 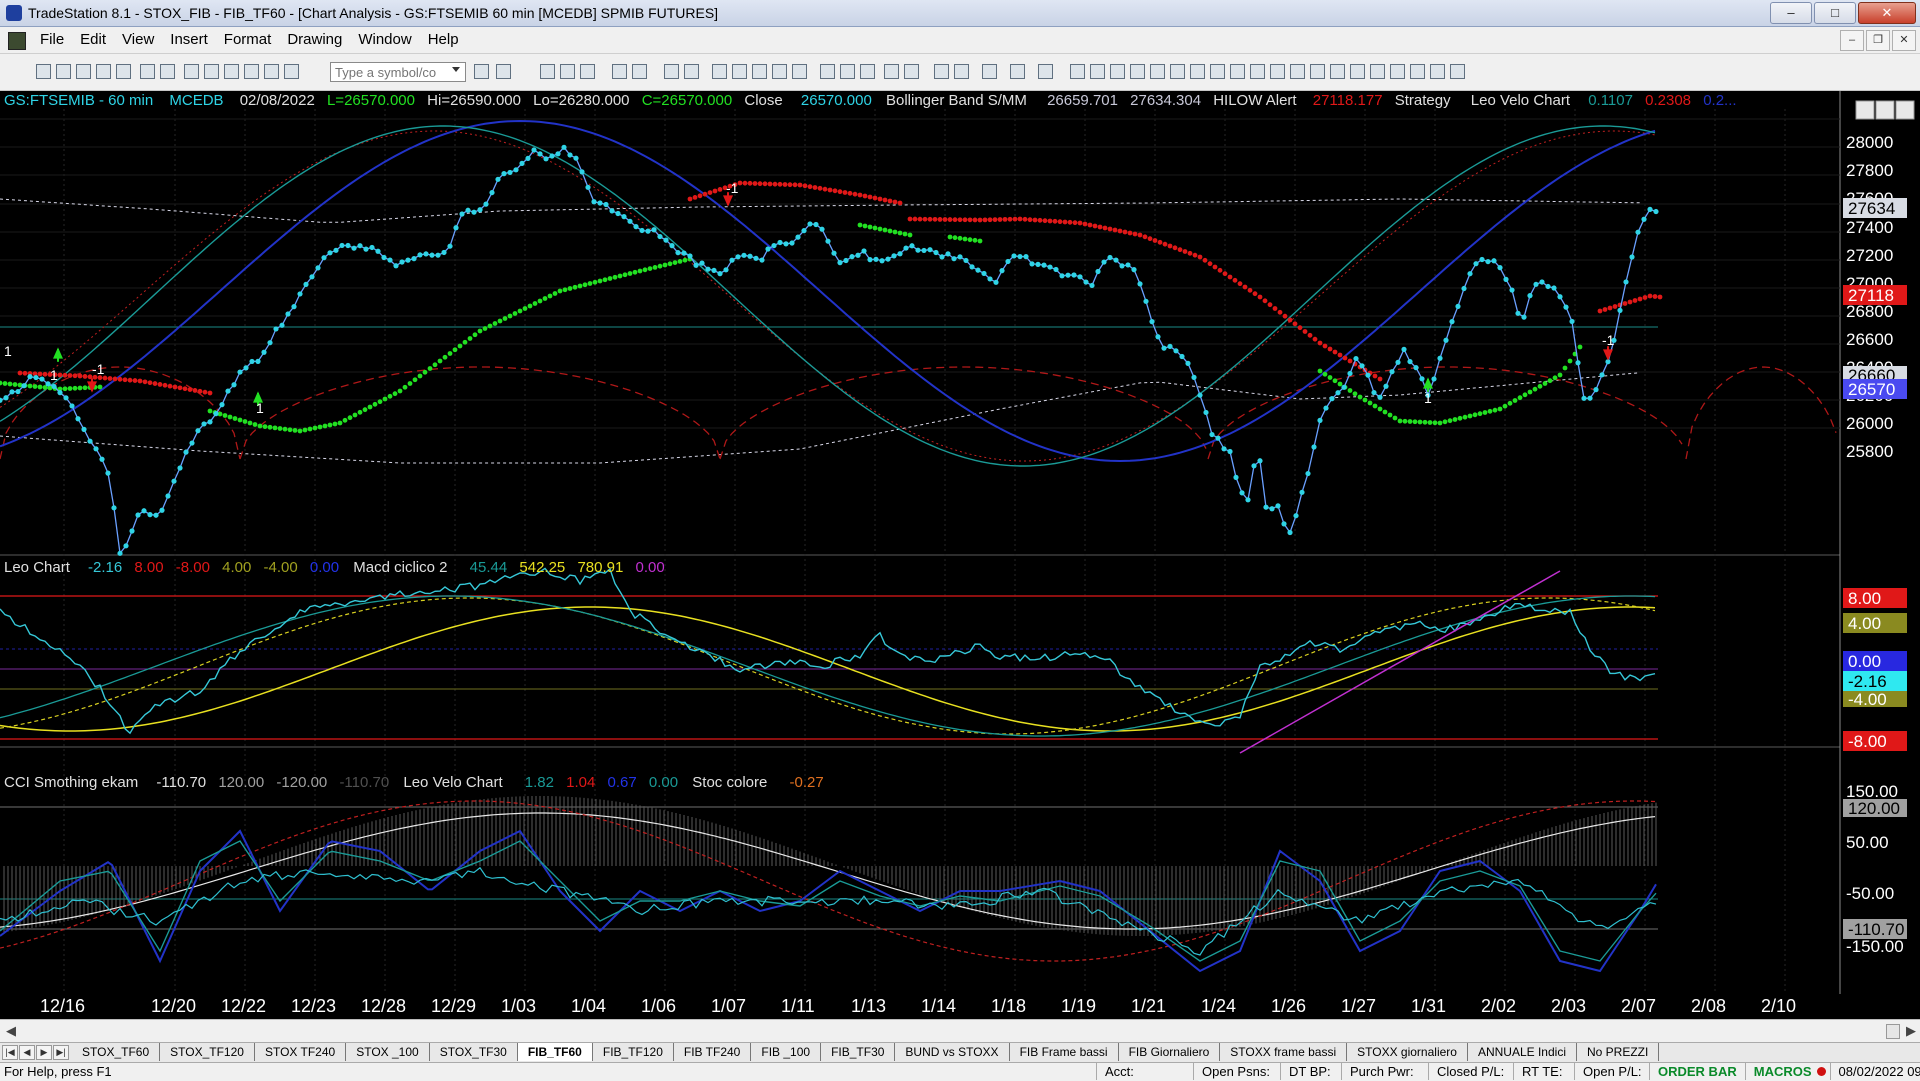 I want to click on tab-fib-100: FIB _100, so click(x=786, y=1052).